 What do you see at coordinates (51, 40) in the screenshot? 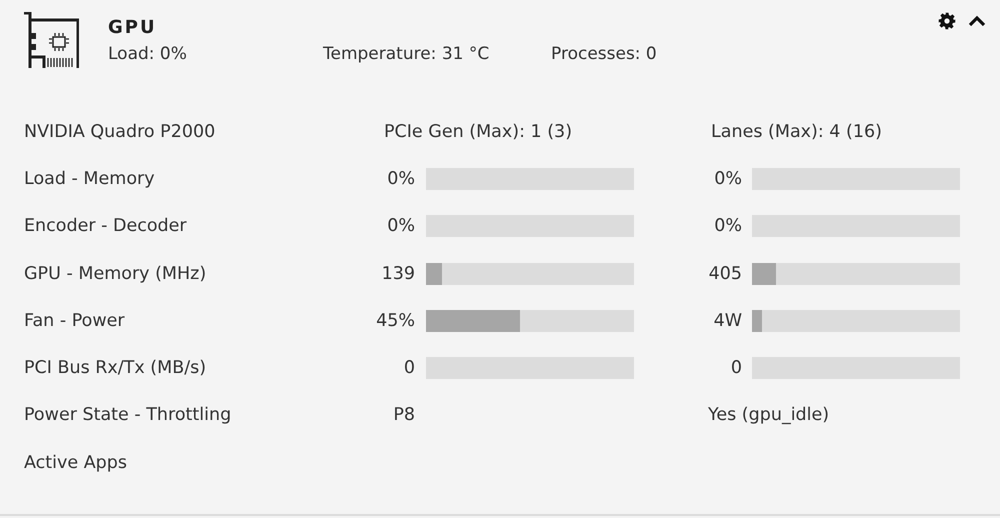
I see `graphics-card-icon` at bounding box center [51, 40].